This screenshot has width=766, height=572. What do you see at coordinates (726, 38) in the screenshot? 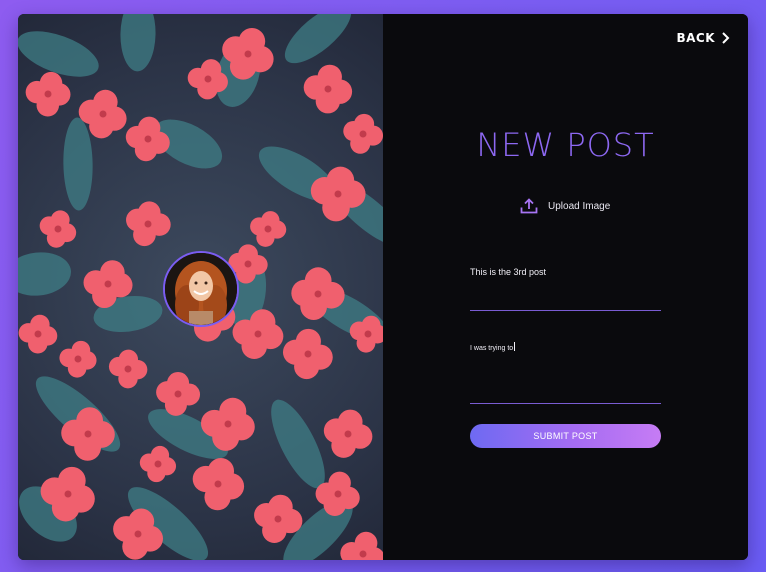
I see `chevron-right-icon` at bounding box center [726, 38].